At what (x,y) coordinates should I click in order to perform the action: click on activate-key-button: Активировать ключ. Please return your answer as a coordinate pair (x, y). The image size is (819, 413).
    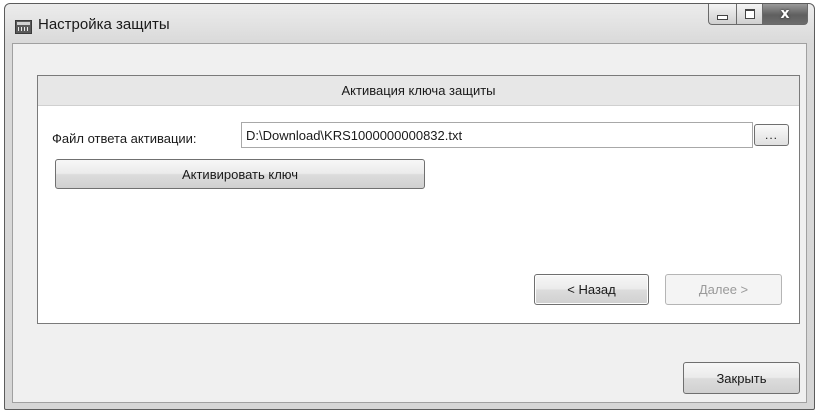
    Looking at the image, I should click on (240, 174).